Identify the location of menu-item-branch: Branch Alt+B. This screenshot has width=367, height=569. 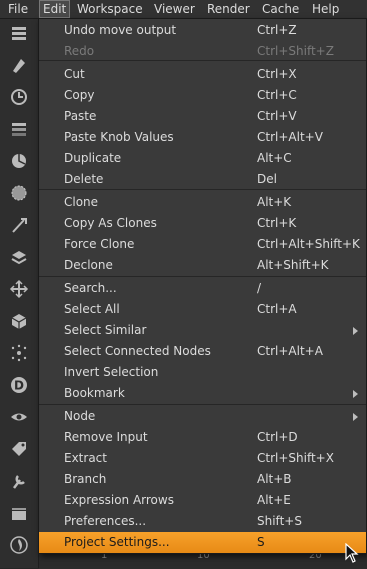
(202, 479).